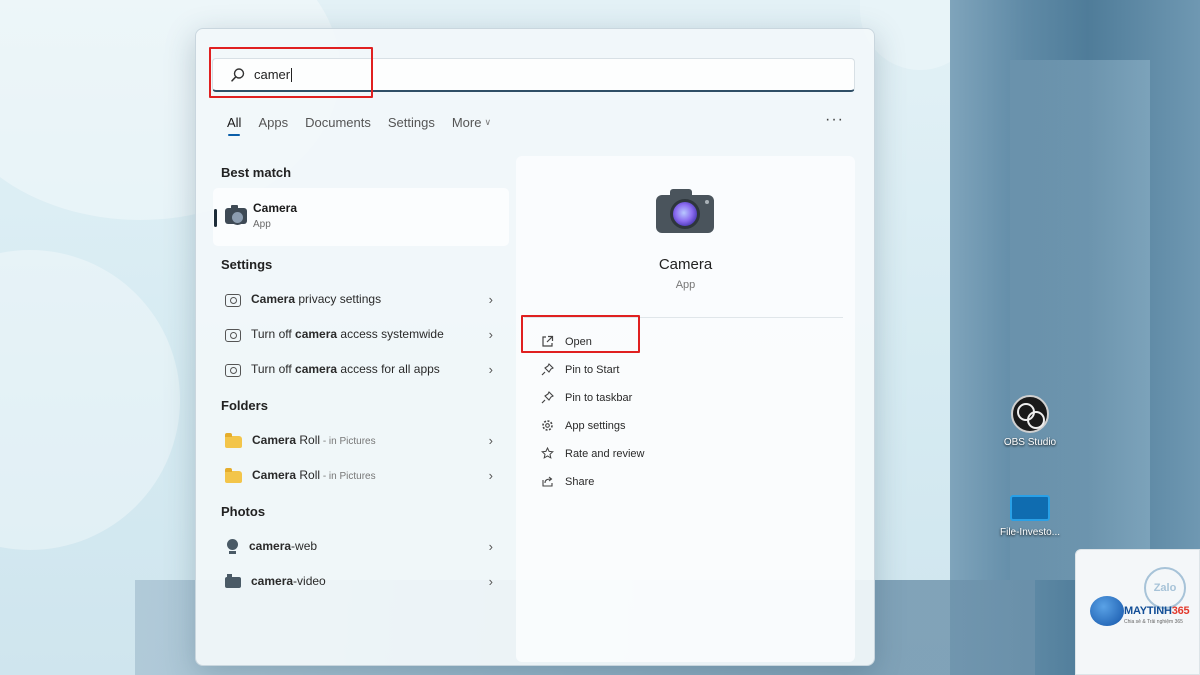 The image size is (1200, 675). I want to click on pin-to-taskbar-button: Pin to taskbar, so click(586, 398).